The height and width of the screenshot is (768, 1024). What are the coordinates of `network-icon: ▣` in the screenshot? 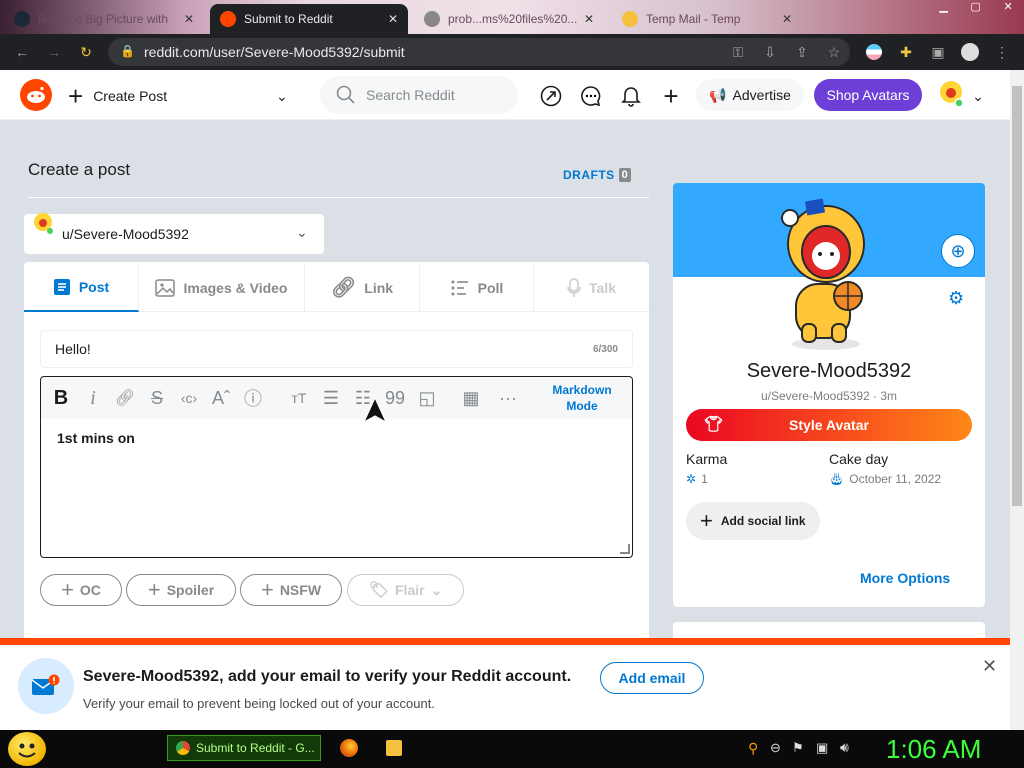 It's located at (822, 748).